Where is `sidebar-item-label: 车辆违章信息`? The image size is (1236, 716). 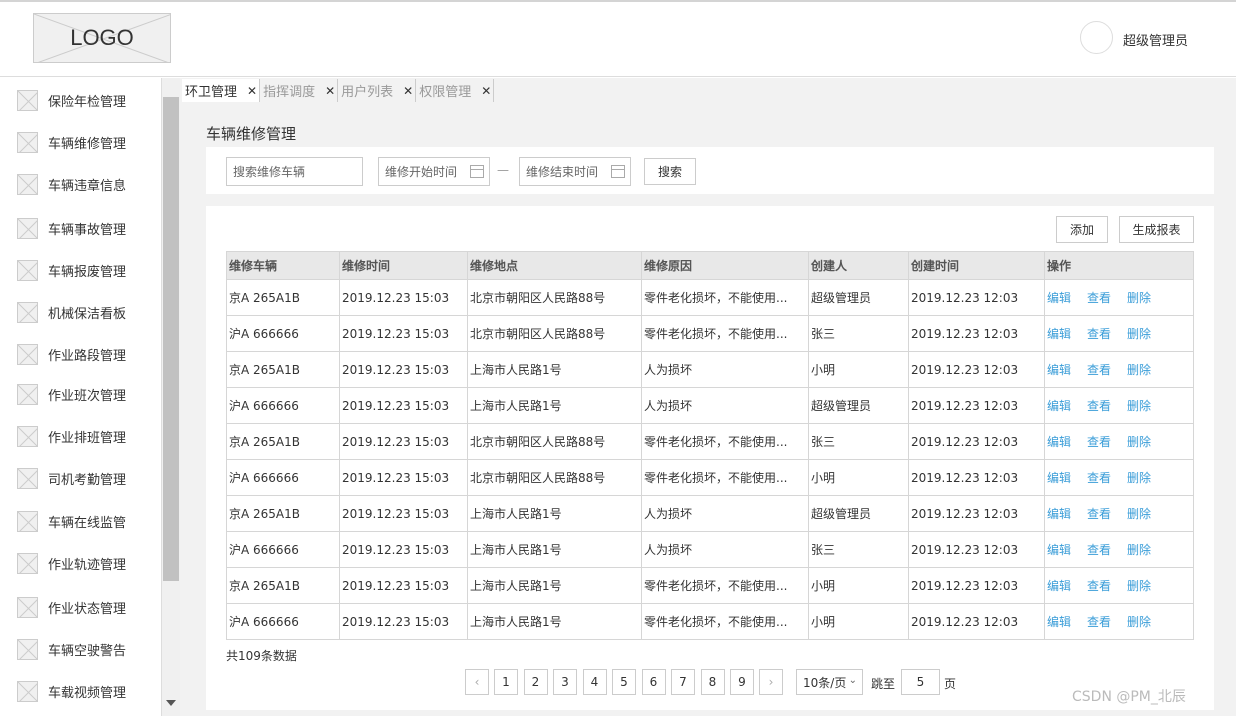
sidebar-item-label: 车辆违章信息 is located at coordinates (87, 186).